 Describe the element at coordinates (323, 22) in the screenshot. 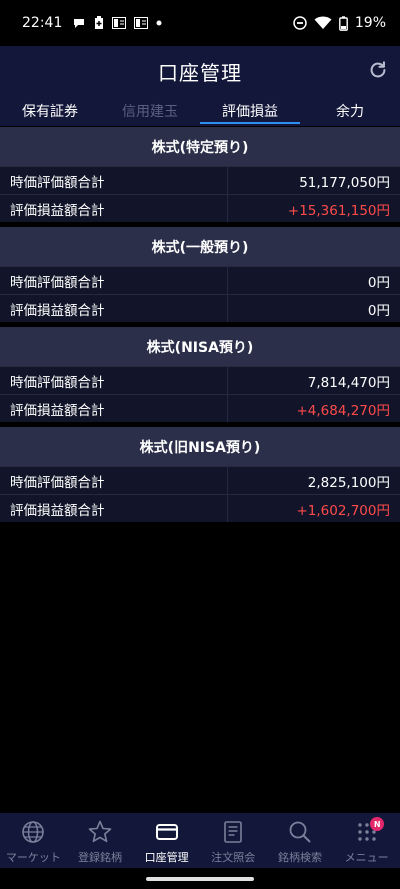

I see `wifi-icon` at that location.